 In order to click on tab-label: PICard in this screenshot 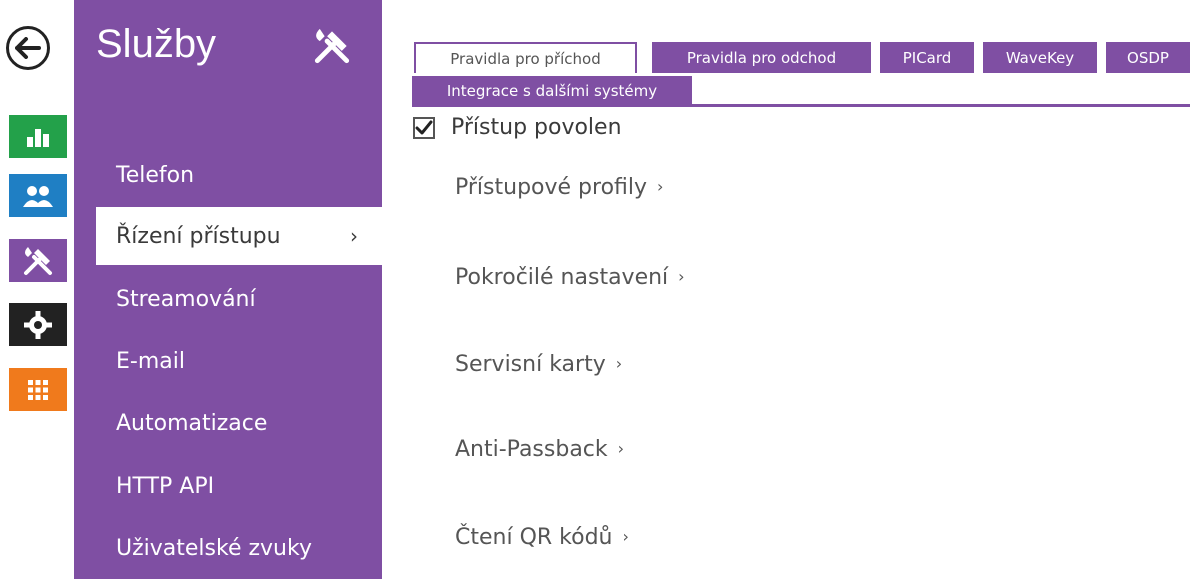, I will do `click(927, 57)`.